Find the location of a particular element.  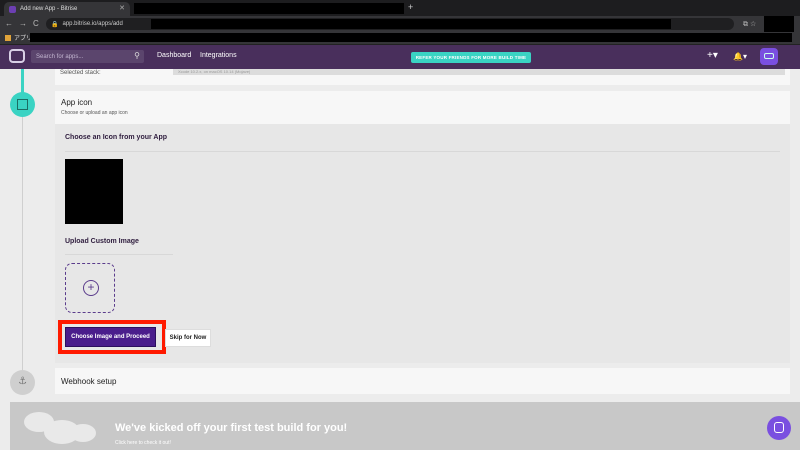

plus-icon: + is located at coordinates (91, 288).